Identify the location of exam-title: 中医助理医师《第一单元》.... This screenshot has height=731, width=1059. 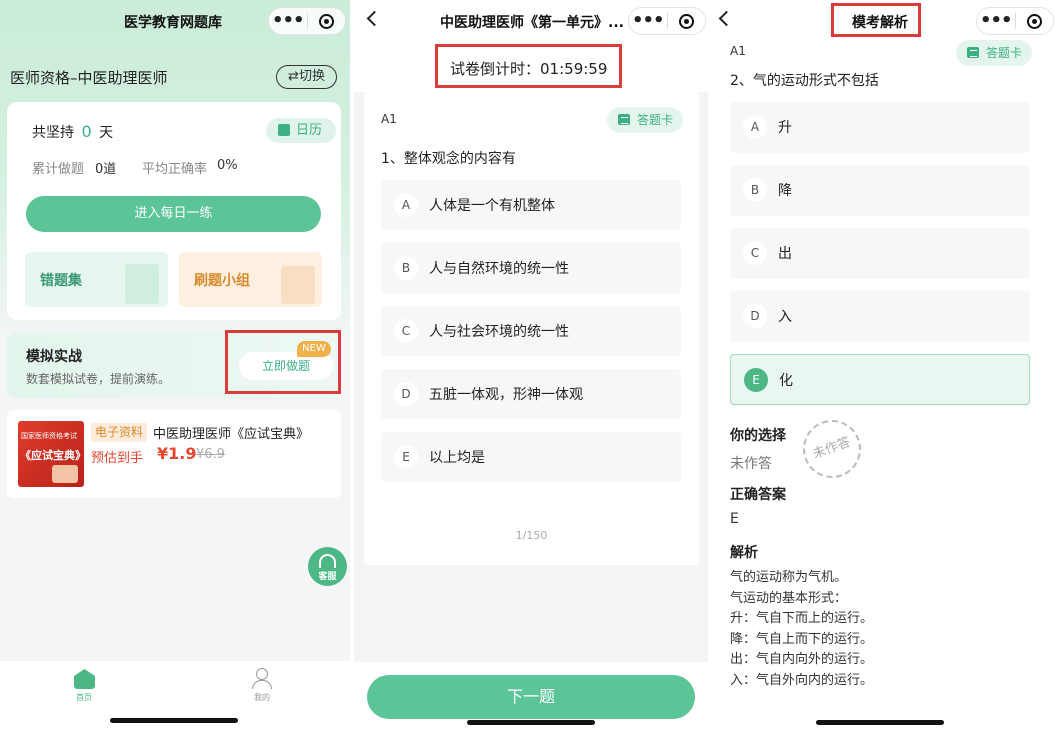
(532, 23).